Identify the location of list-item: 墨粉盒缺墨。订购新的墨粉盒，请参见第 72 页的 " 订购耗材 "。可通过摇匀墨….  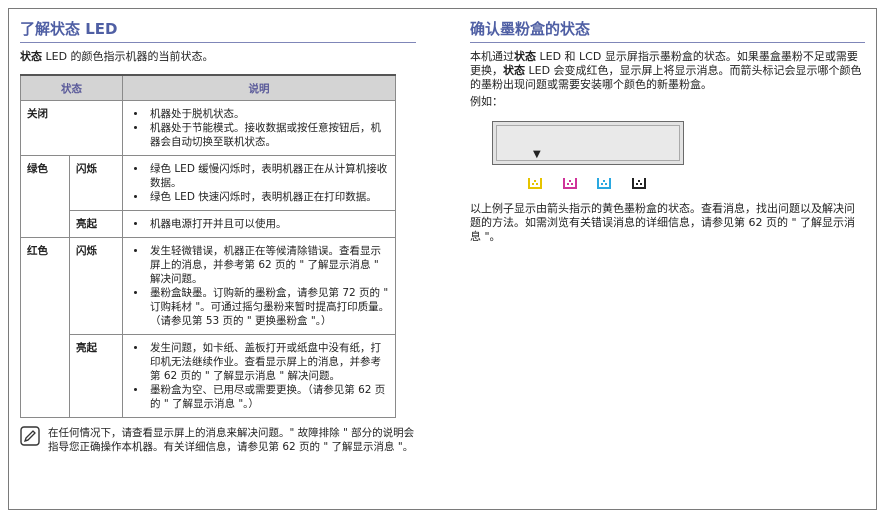
(269, 307).